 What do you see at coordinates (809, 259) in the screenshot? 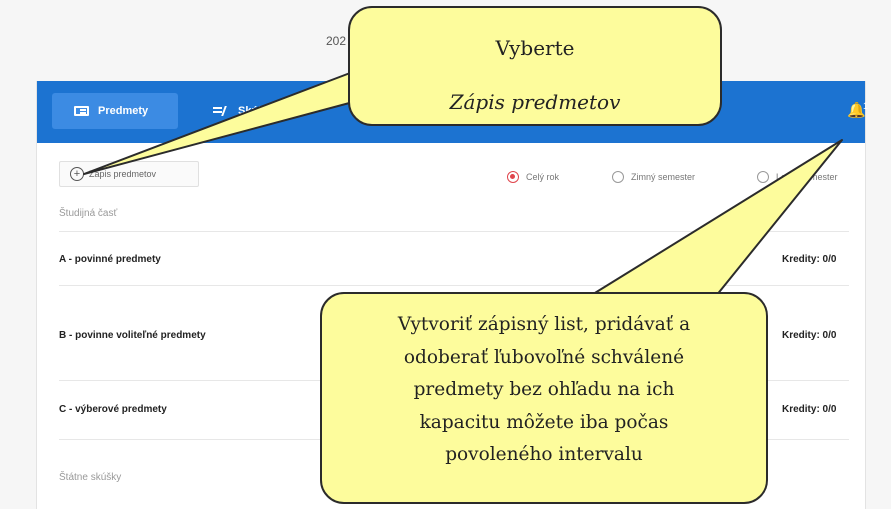
I see `group-a-credits: Kredity: 0/0` at bounding box center [809, 259].